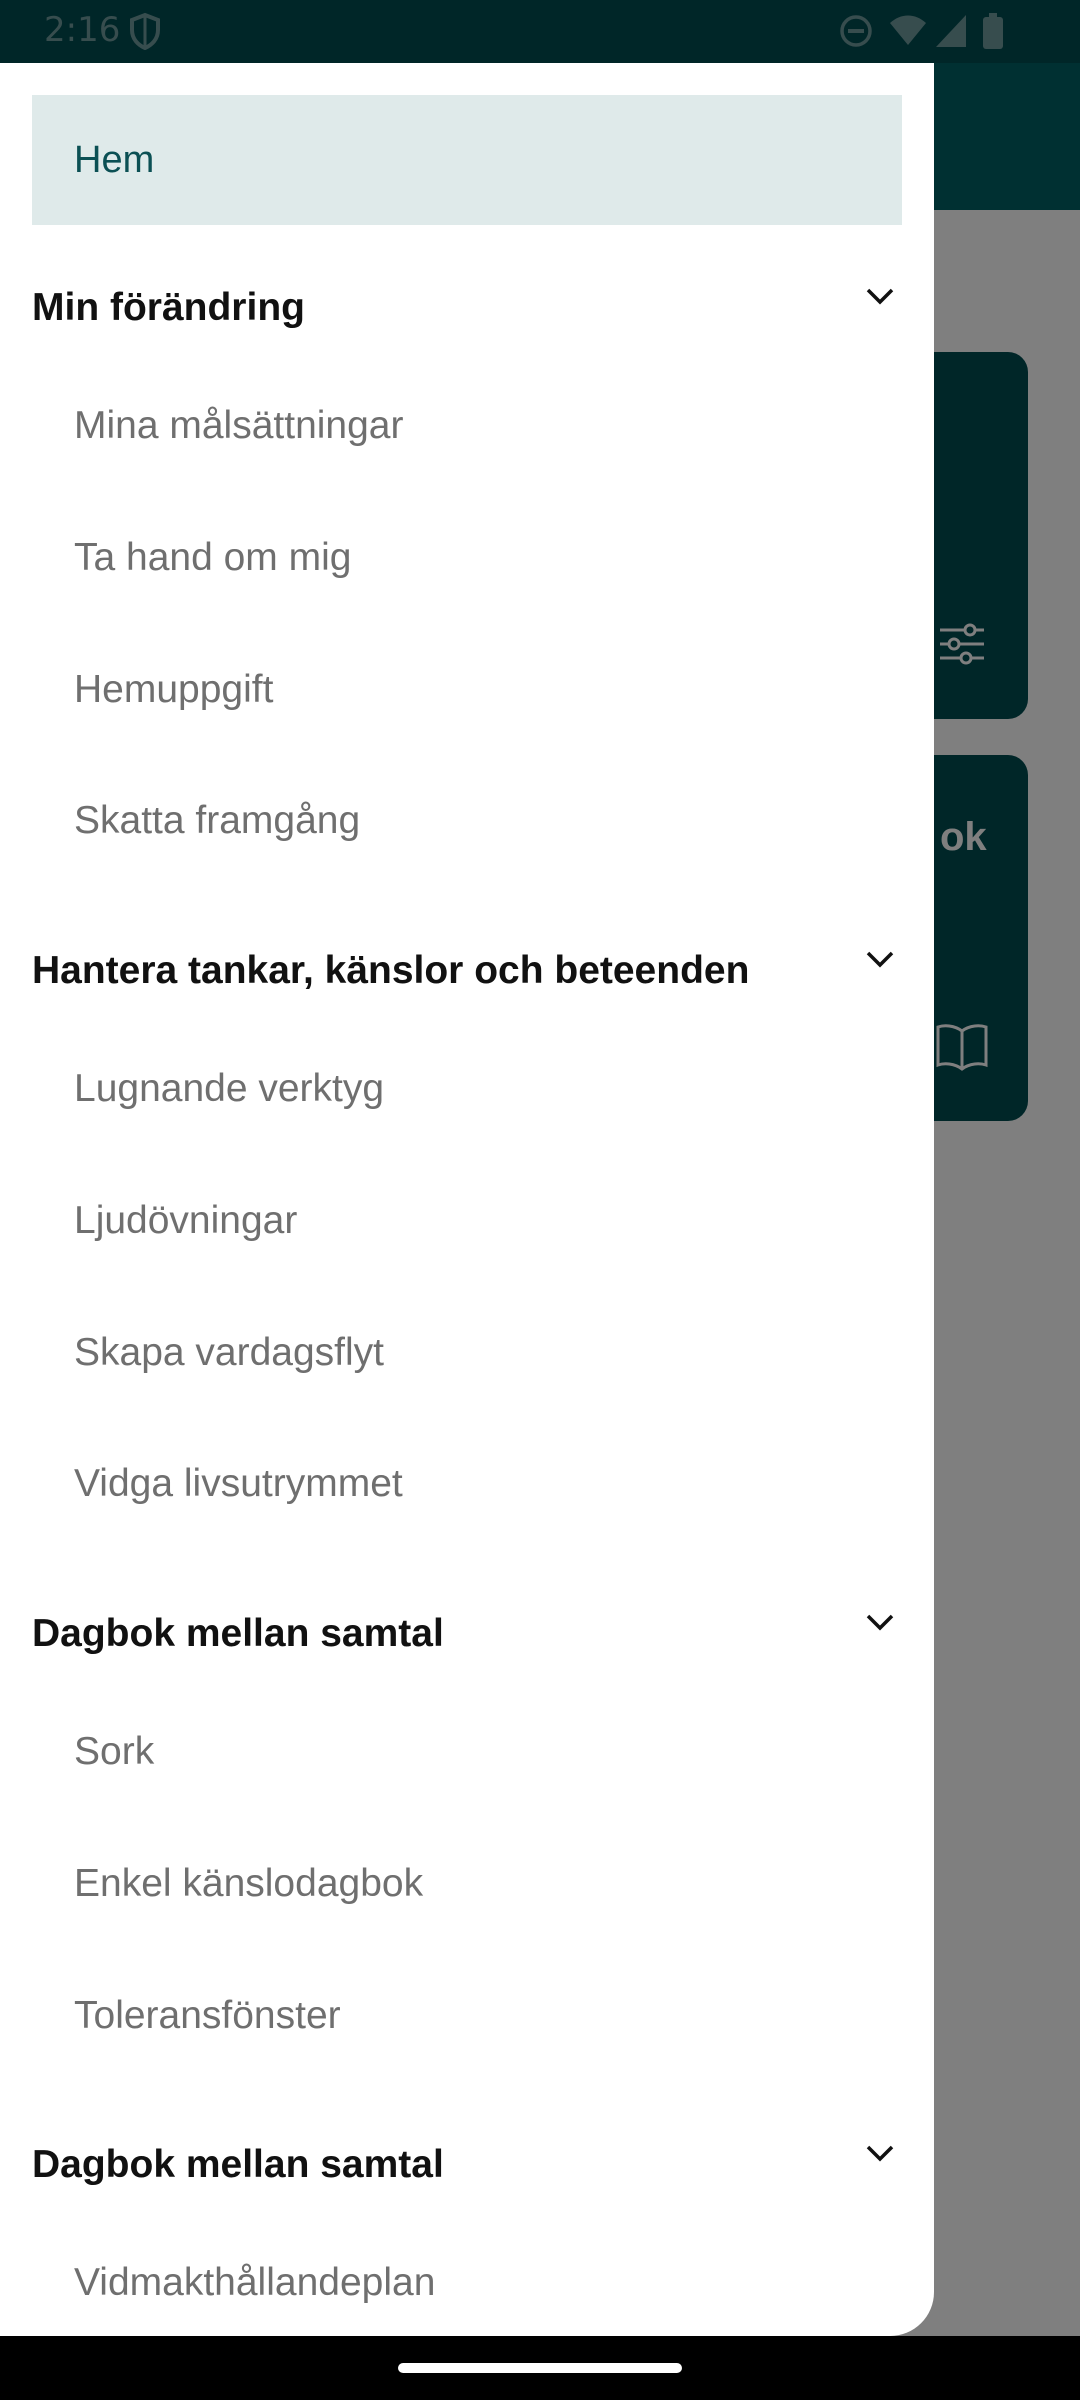 Image resolution: width=1080 pixels, height=2400 pixels. I want to click on drawer-item-skapa-vardagsflyt: Skapa vardagsflyt, so click(488, 1353).